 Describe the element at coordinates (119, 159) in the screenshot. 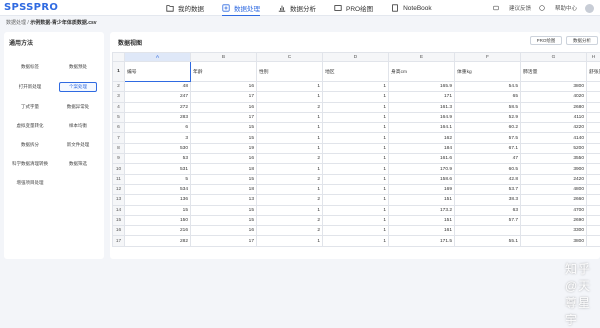

I see `row-number: 9` at that location.